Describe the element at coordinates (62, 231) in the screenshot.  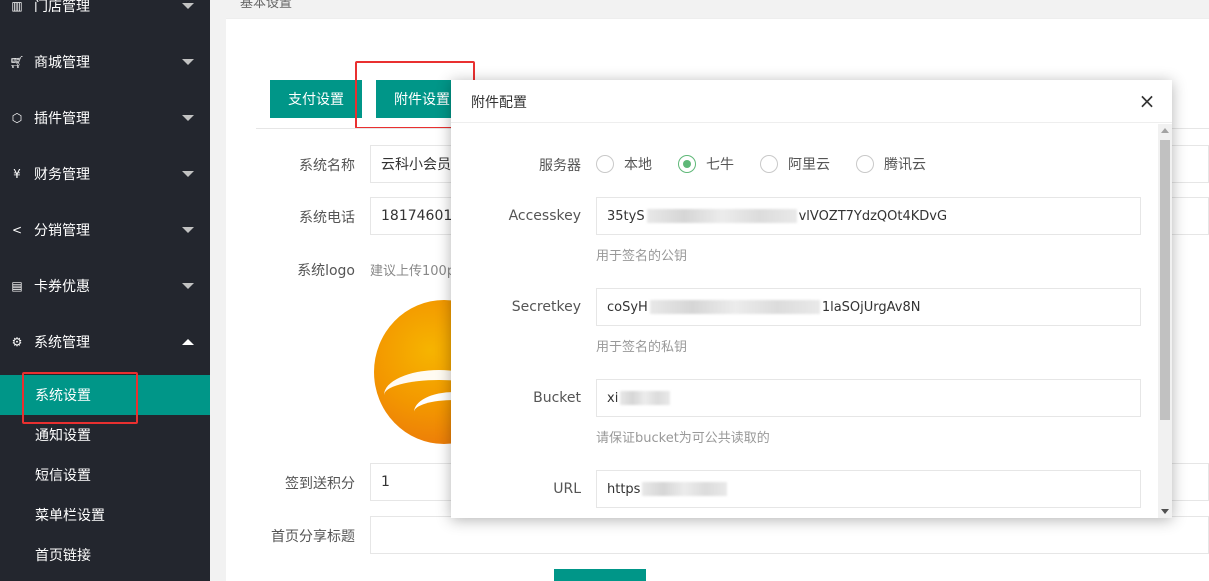
I see `sidebar-item-label: 分销管理` at that location.